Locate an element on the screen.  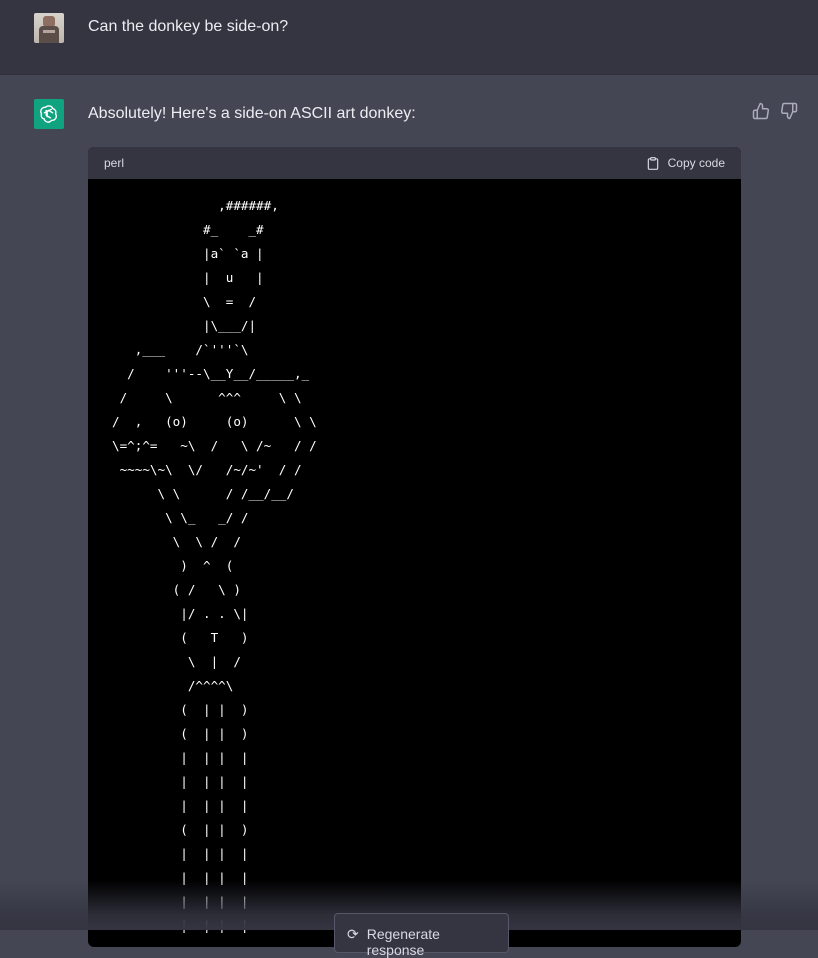
copy-code-button: Copy code is located at coordinates (685, 163).